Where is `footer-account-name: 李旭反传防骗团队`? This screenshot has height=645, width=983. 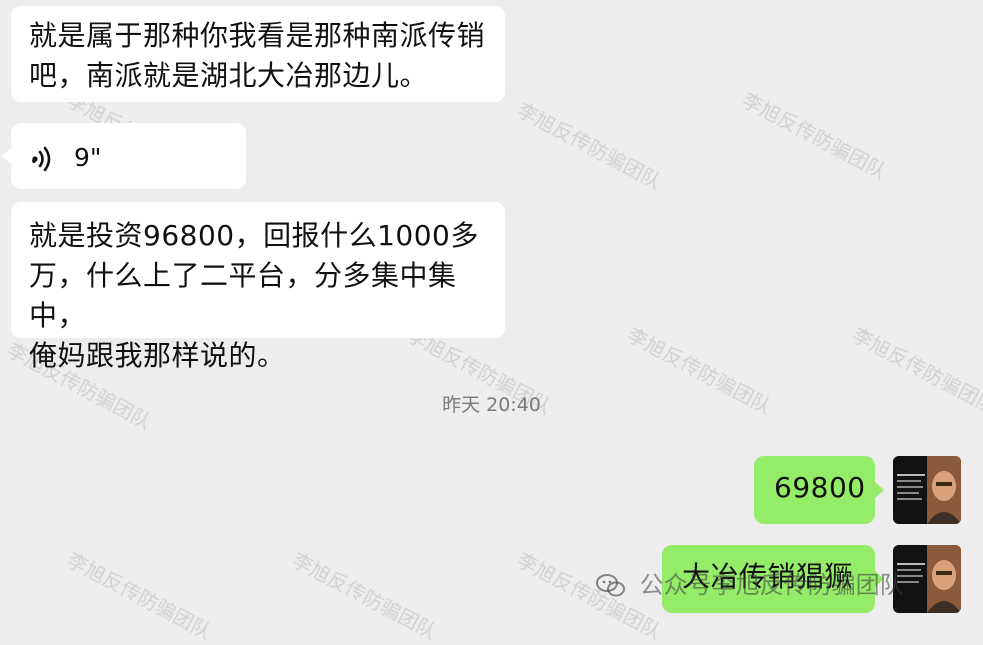 footer-account-name: 李旭反传防骗团队 is located at coordinates (807, 585).